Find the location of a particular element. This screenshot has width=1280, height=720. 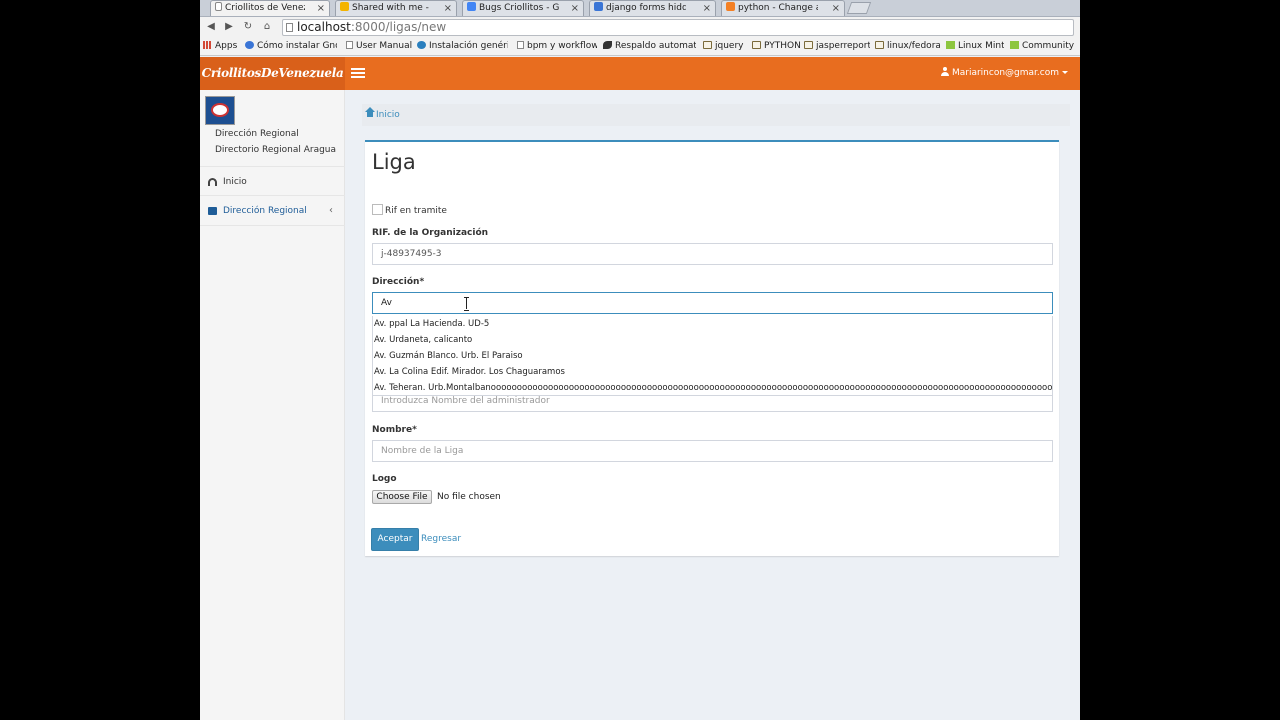

back-icon: ◀ is located at coordinates (211, 27).